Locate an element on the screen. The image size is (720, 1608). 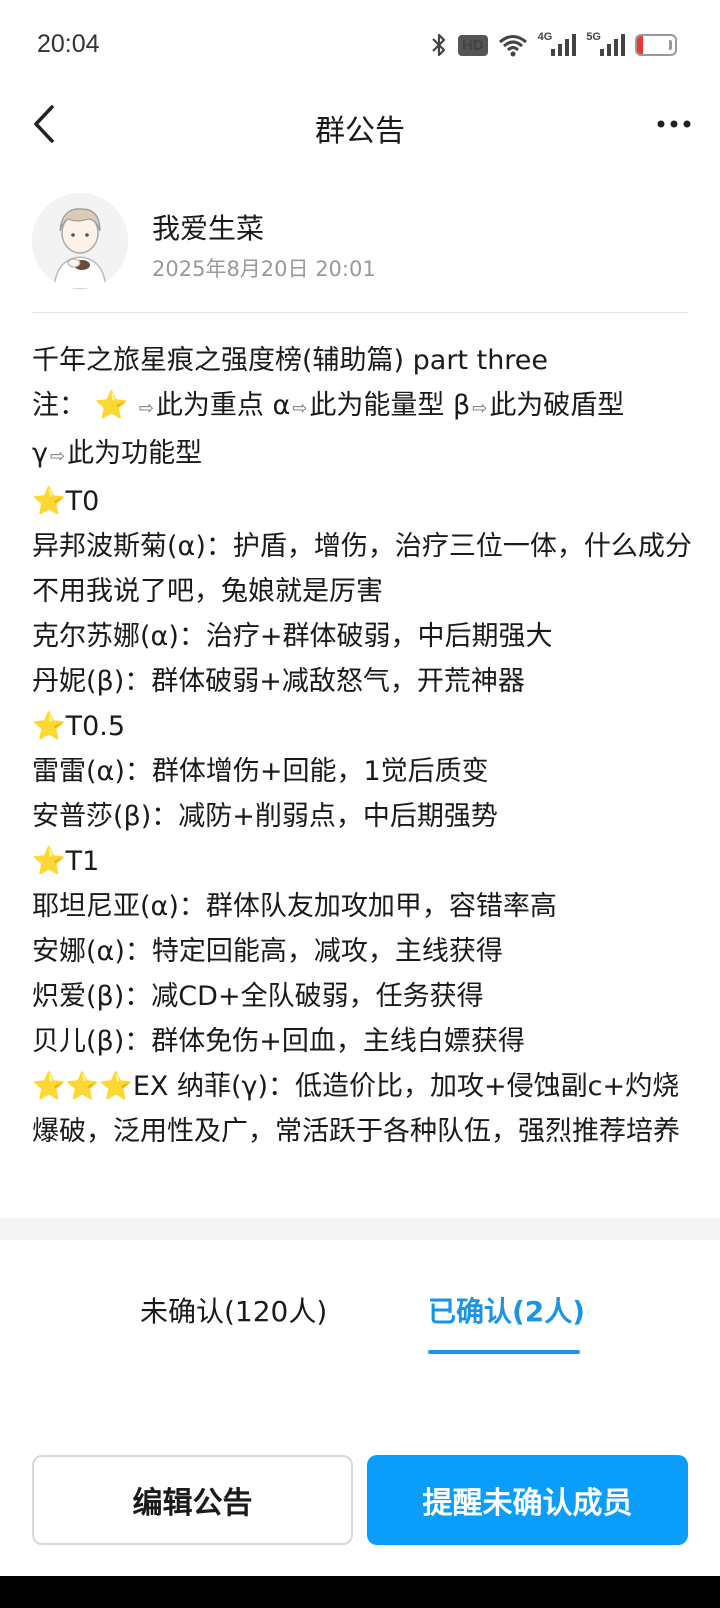
tier-heading: ⭐T0.5 is located at coordinates (362, 726).